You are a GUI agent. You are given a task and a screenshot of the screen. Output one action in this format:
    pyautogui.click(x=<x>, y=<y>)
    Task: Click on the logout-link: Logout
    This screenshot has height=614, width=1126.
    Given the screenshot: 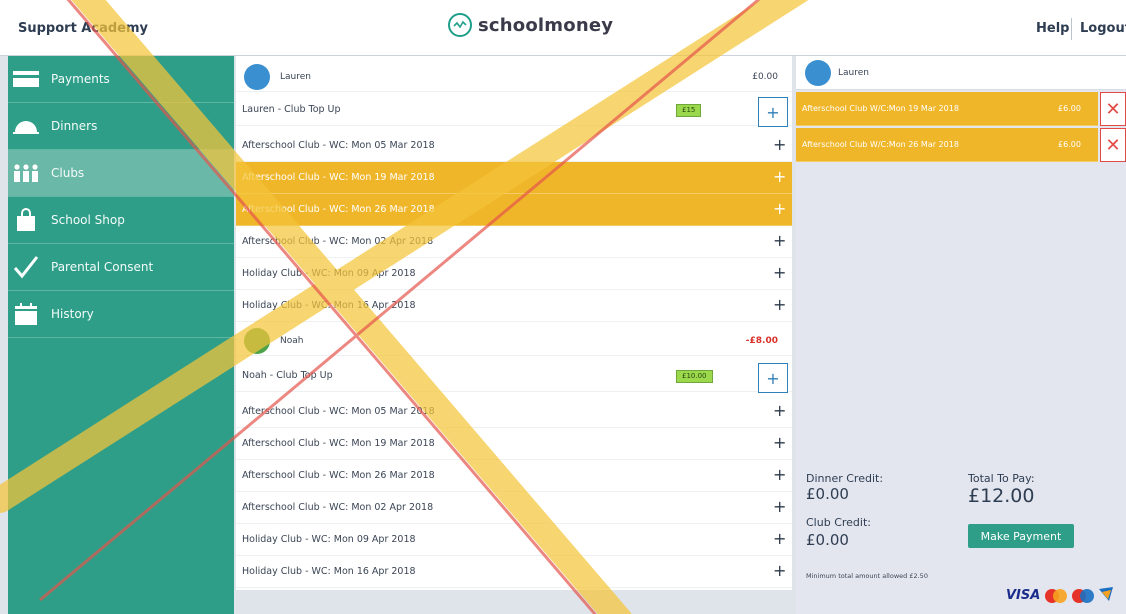 What is the action you would take?
    pyautogui.click(x=1103, y=28)
    